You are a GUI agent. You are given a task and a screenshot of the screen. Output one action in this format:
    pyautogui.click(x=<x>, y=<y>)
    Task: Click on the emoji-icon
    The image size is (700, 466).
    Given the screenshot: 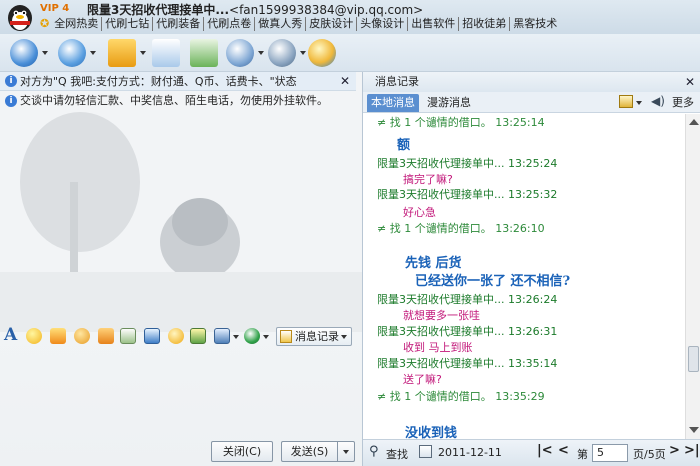 What is the action you would take?
    pyautogui.click(x=34, y=336)
    